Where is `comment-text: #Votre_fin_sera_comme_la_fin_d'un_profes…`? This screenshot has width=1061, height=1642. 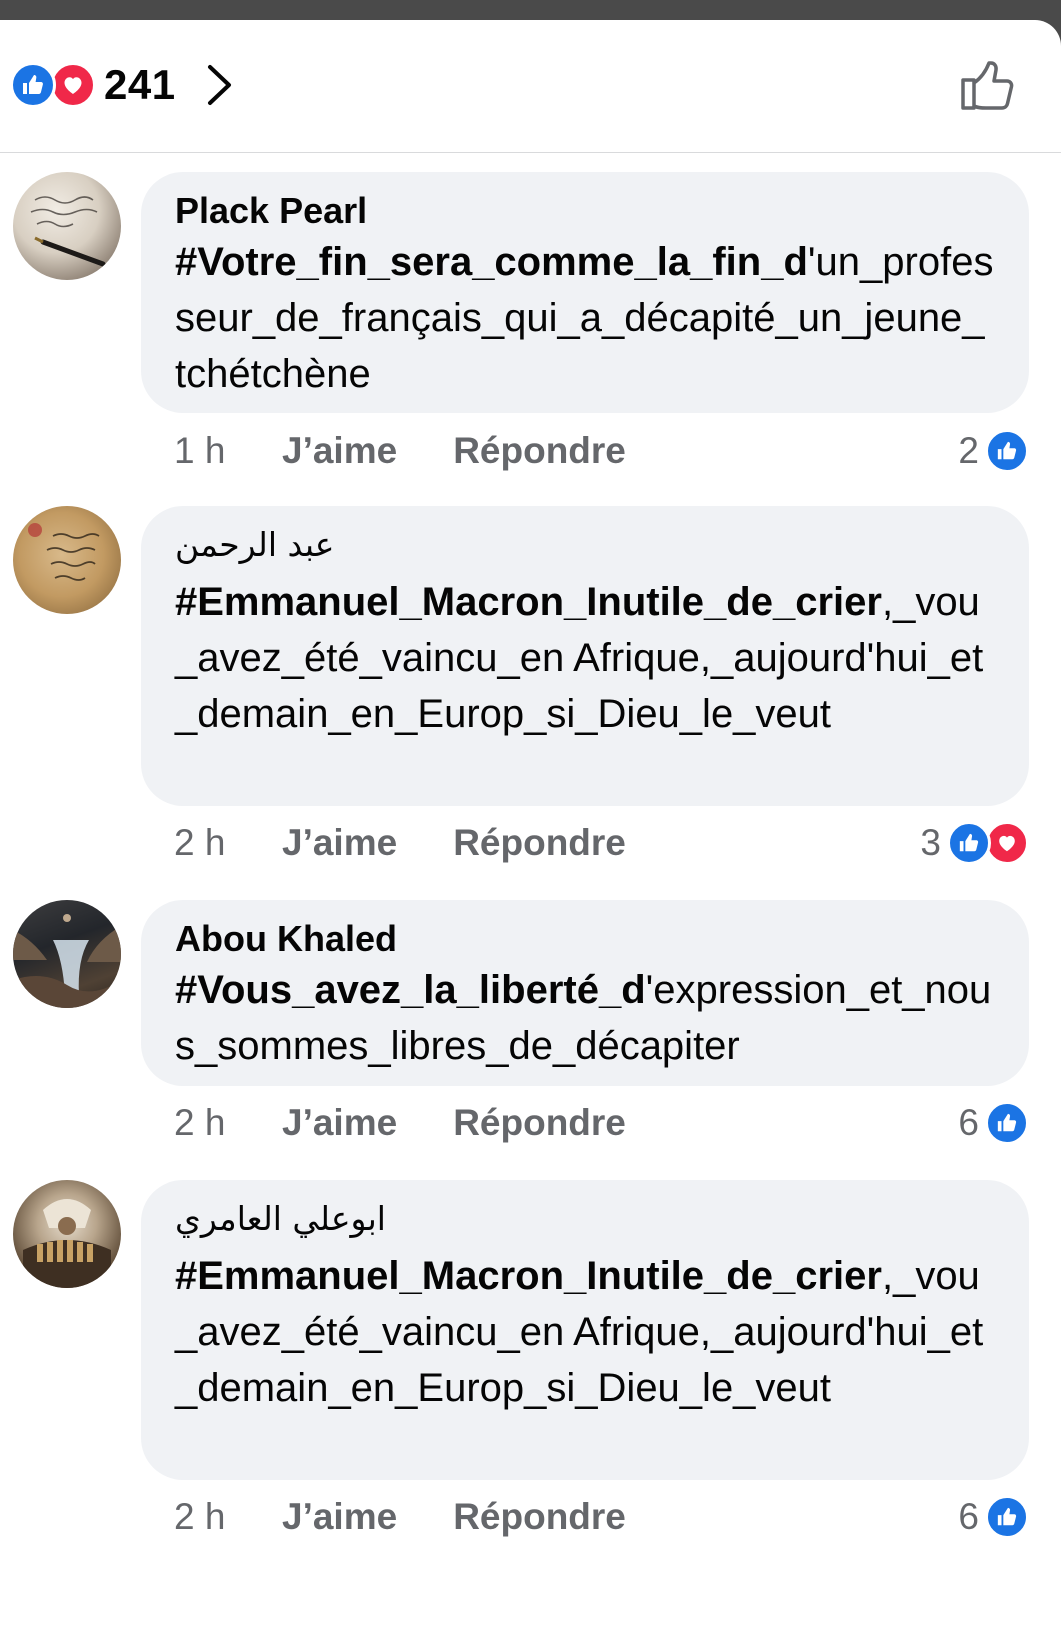 comment-text: #Votre_fin_sera_comme_la_fin_d'un_profes… is located at coordinates (585, 318).